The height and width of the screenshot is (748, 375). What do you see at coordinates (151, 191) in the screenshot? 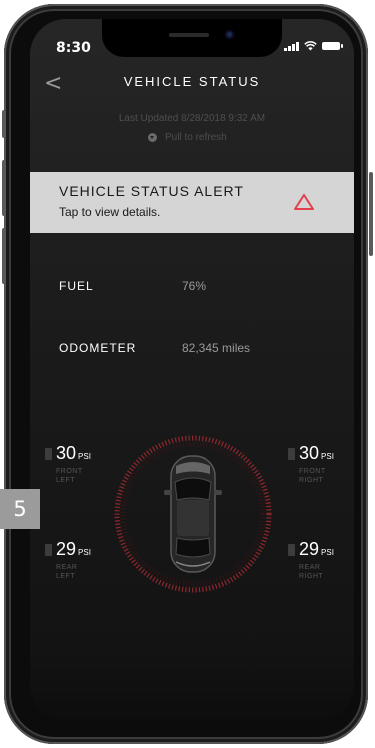
I see `alert-title: VEHICLE STATUS ALERT` at bounding box center [151, 191].